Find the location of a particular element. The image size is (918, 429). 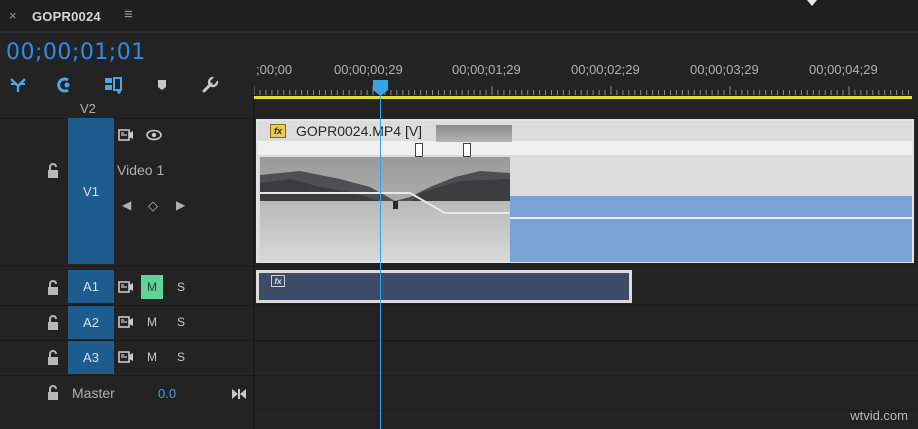

ruler-label: 00;00;02;29 is located at coordinates (605, 69).